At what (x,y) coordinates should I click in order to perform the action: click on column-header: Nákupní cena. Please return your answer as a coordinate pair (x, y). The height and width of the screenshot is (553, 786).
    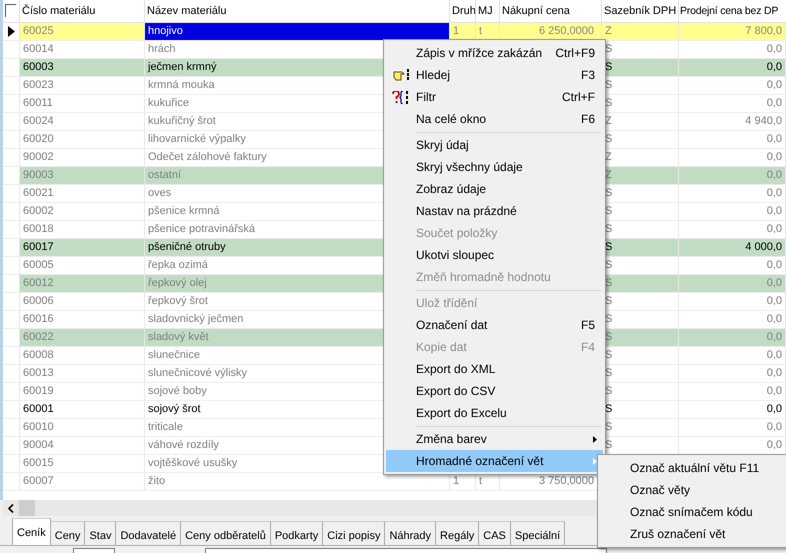
    Looking at the image, I should click on (551, 11).